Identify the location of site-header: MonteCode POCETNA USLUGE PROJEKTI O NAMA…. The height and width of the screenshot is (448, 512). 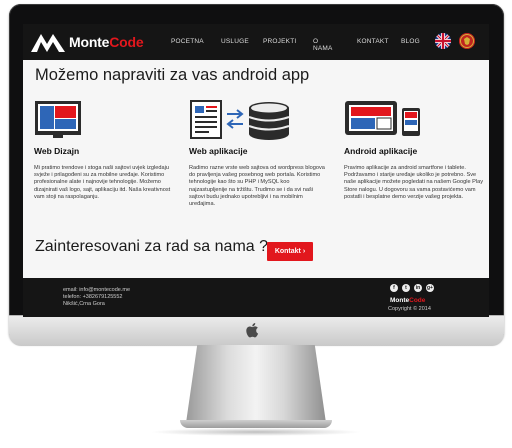
(256, 42).